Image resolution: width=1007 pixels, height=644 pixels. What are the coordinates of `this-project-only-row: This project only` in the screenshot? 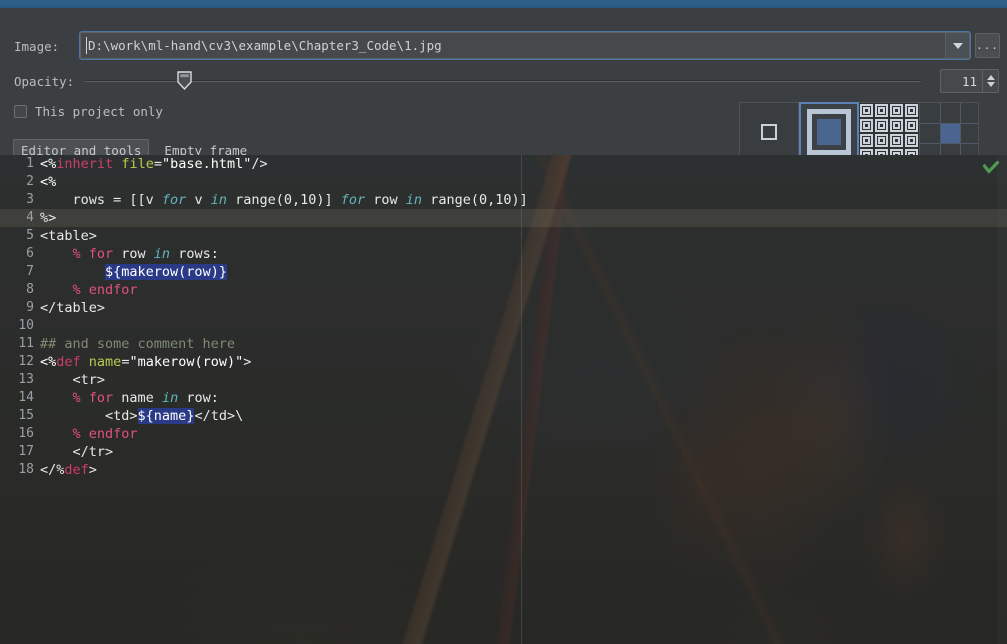 It's located at (88, 111).